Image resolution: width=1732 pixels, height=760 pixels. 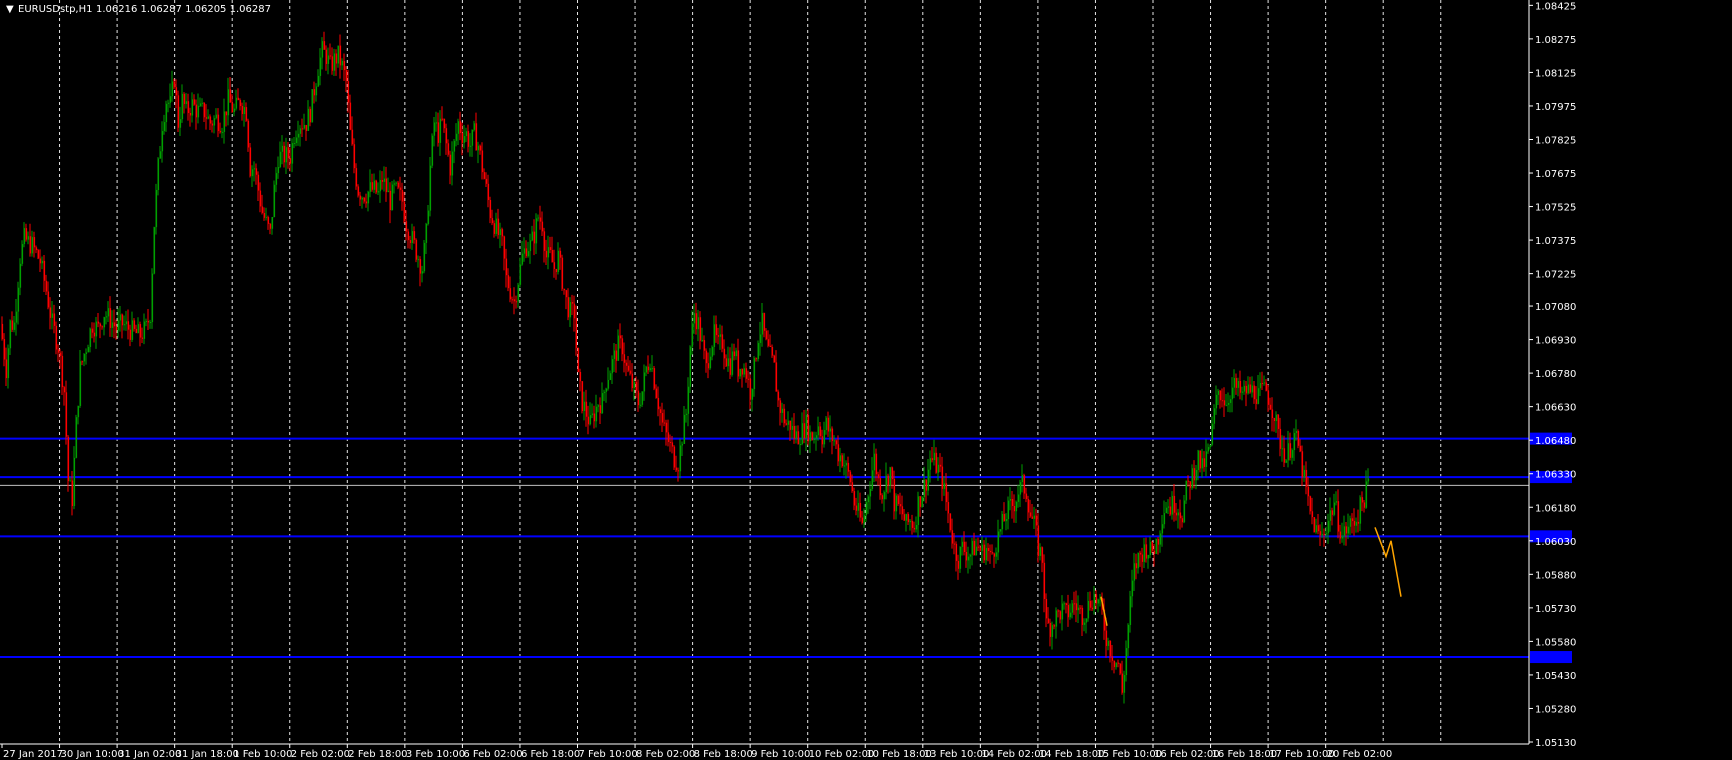 What do you see at coordinates (492, 754) in the screenshot?
I see `time-tick-label: 6 Feb 02:00` at bounding box center [492, 754].